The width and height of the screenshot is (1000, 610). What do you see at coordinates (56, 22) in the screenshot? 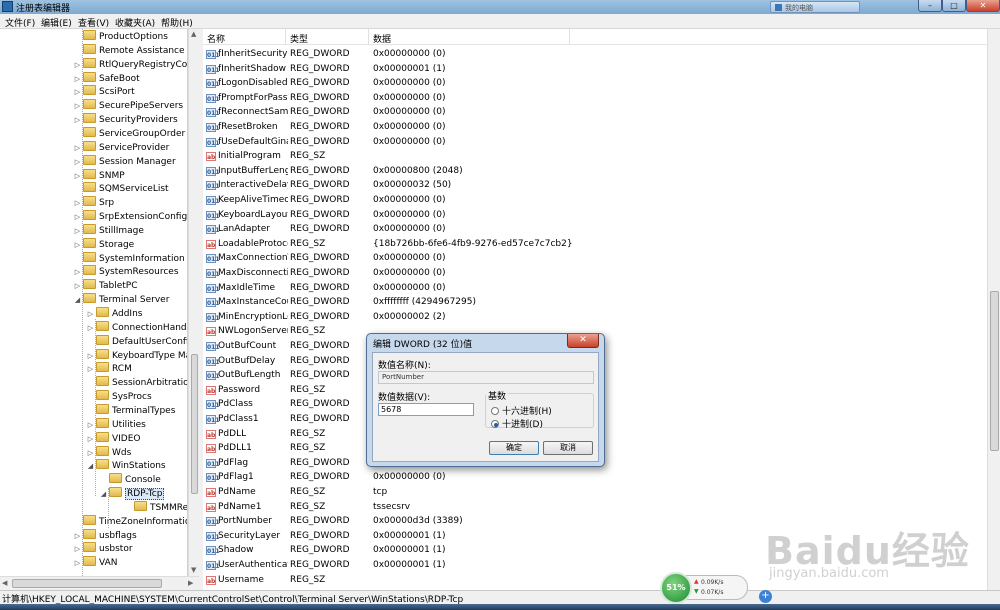
I see `menu-edit: 编辑(E)` at bounding box center [56, 22].